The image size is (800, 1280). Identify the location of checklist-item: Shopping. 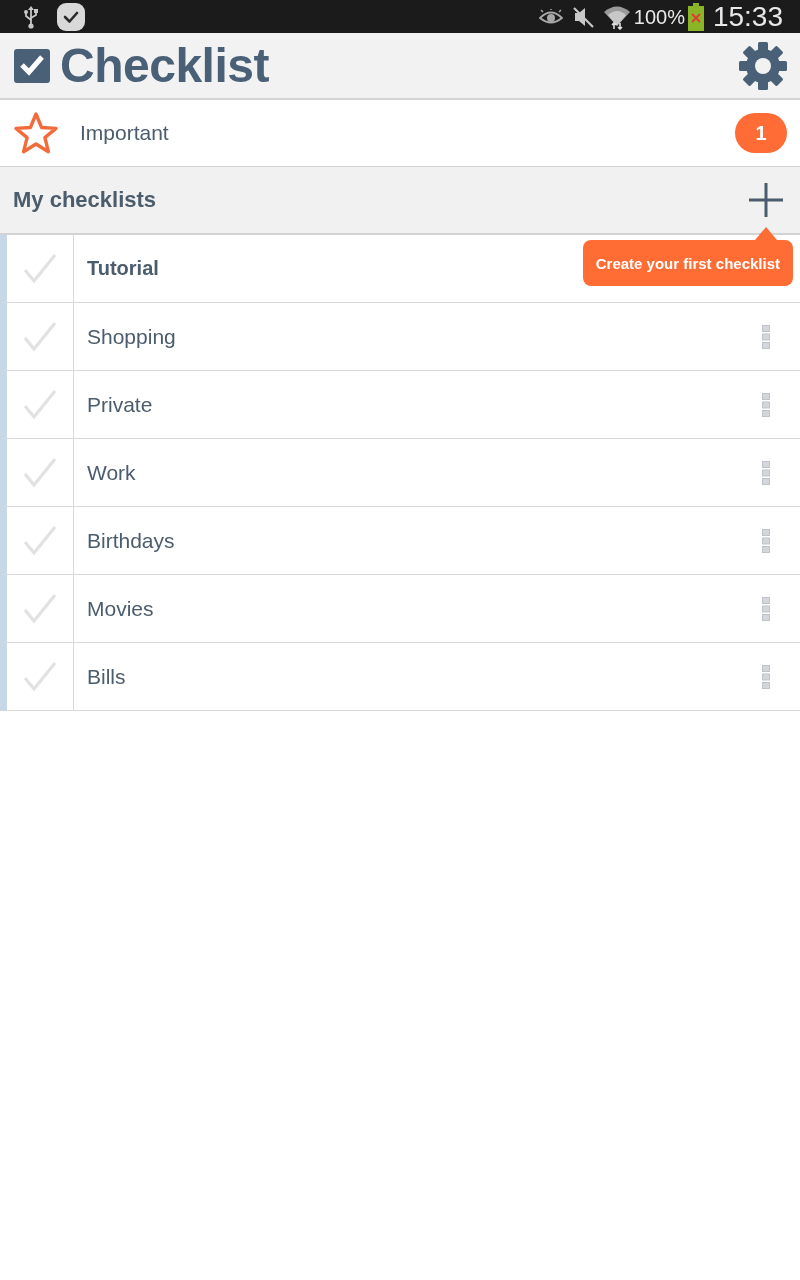
(400, 337).